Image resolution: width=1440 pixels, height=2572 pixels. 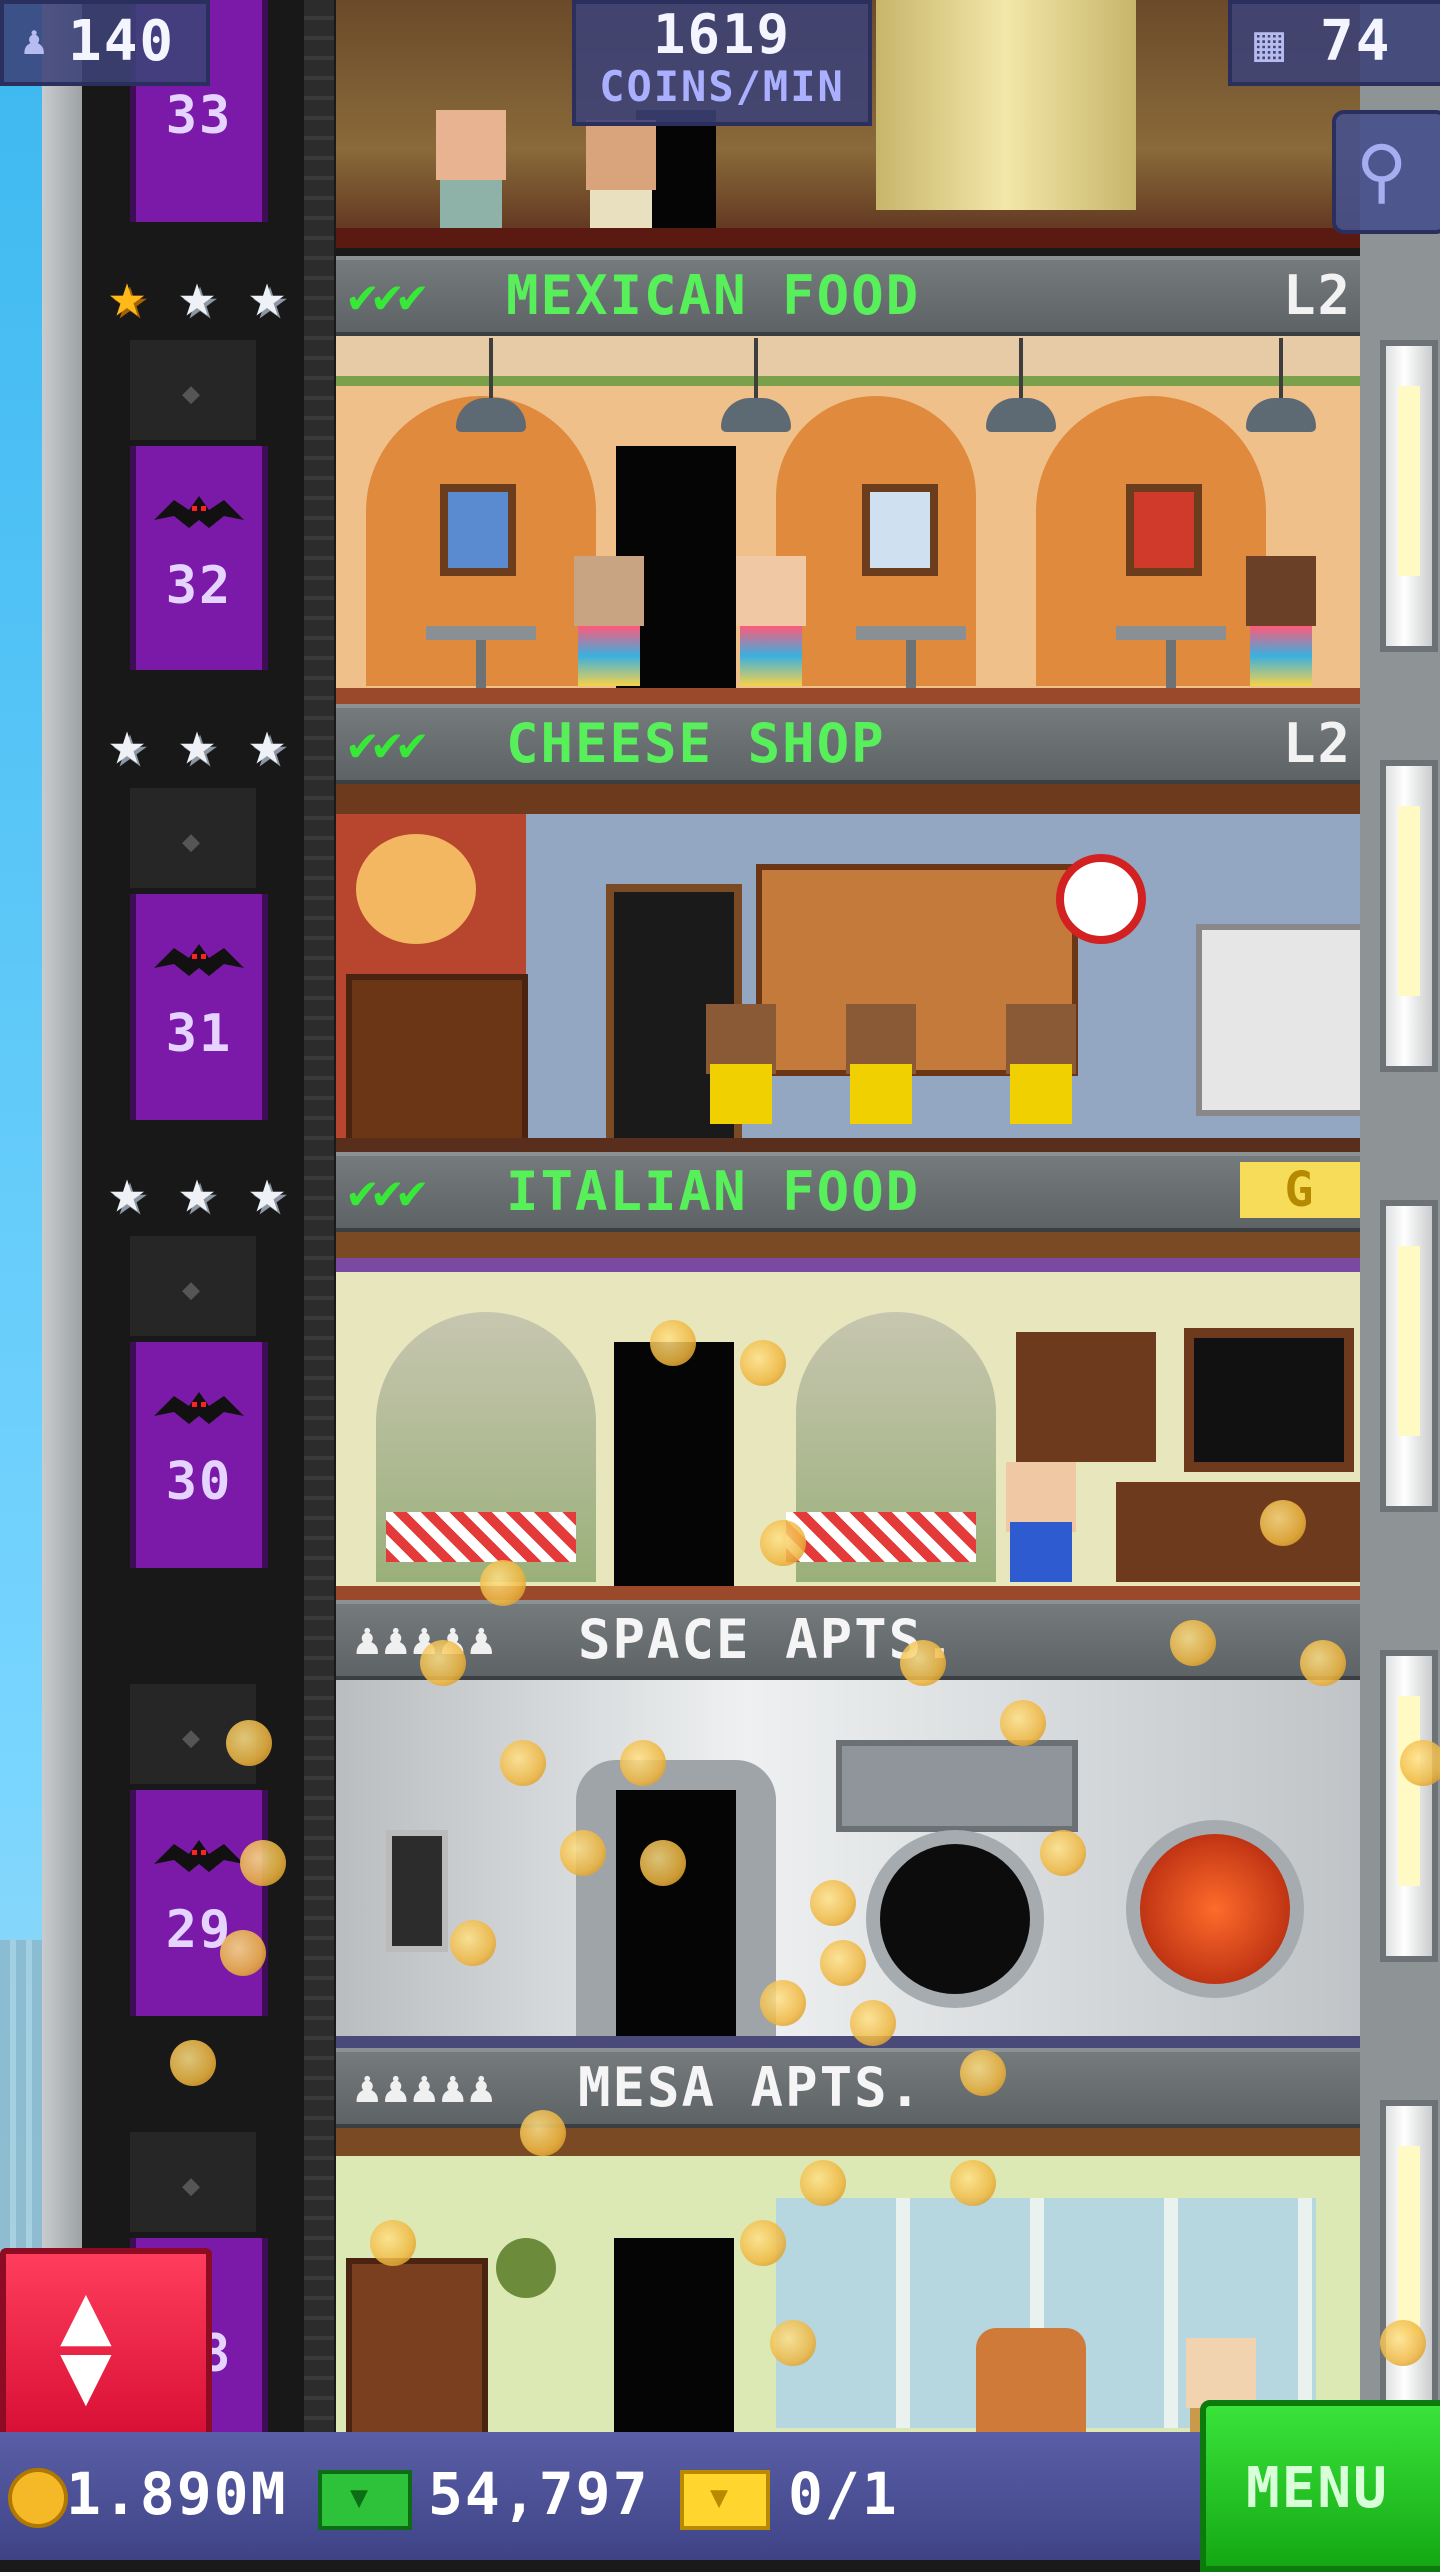 What do you see at coordinates (62, 1280) in the screenshot?
I see `tower-left-wall` at bounding box center [62, 1280].